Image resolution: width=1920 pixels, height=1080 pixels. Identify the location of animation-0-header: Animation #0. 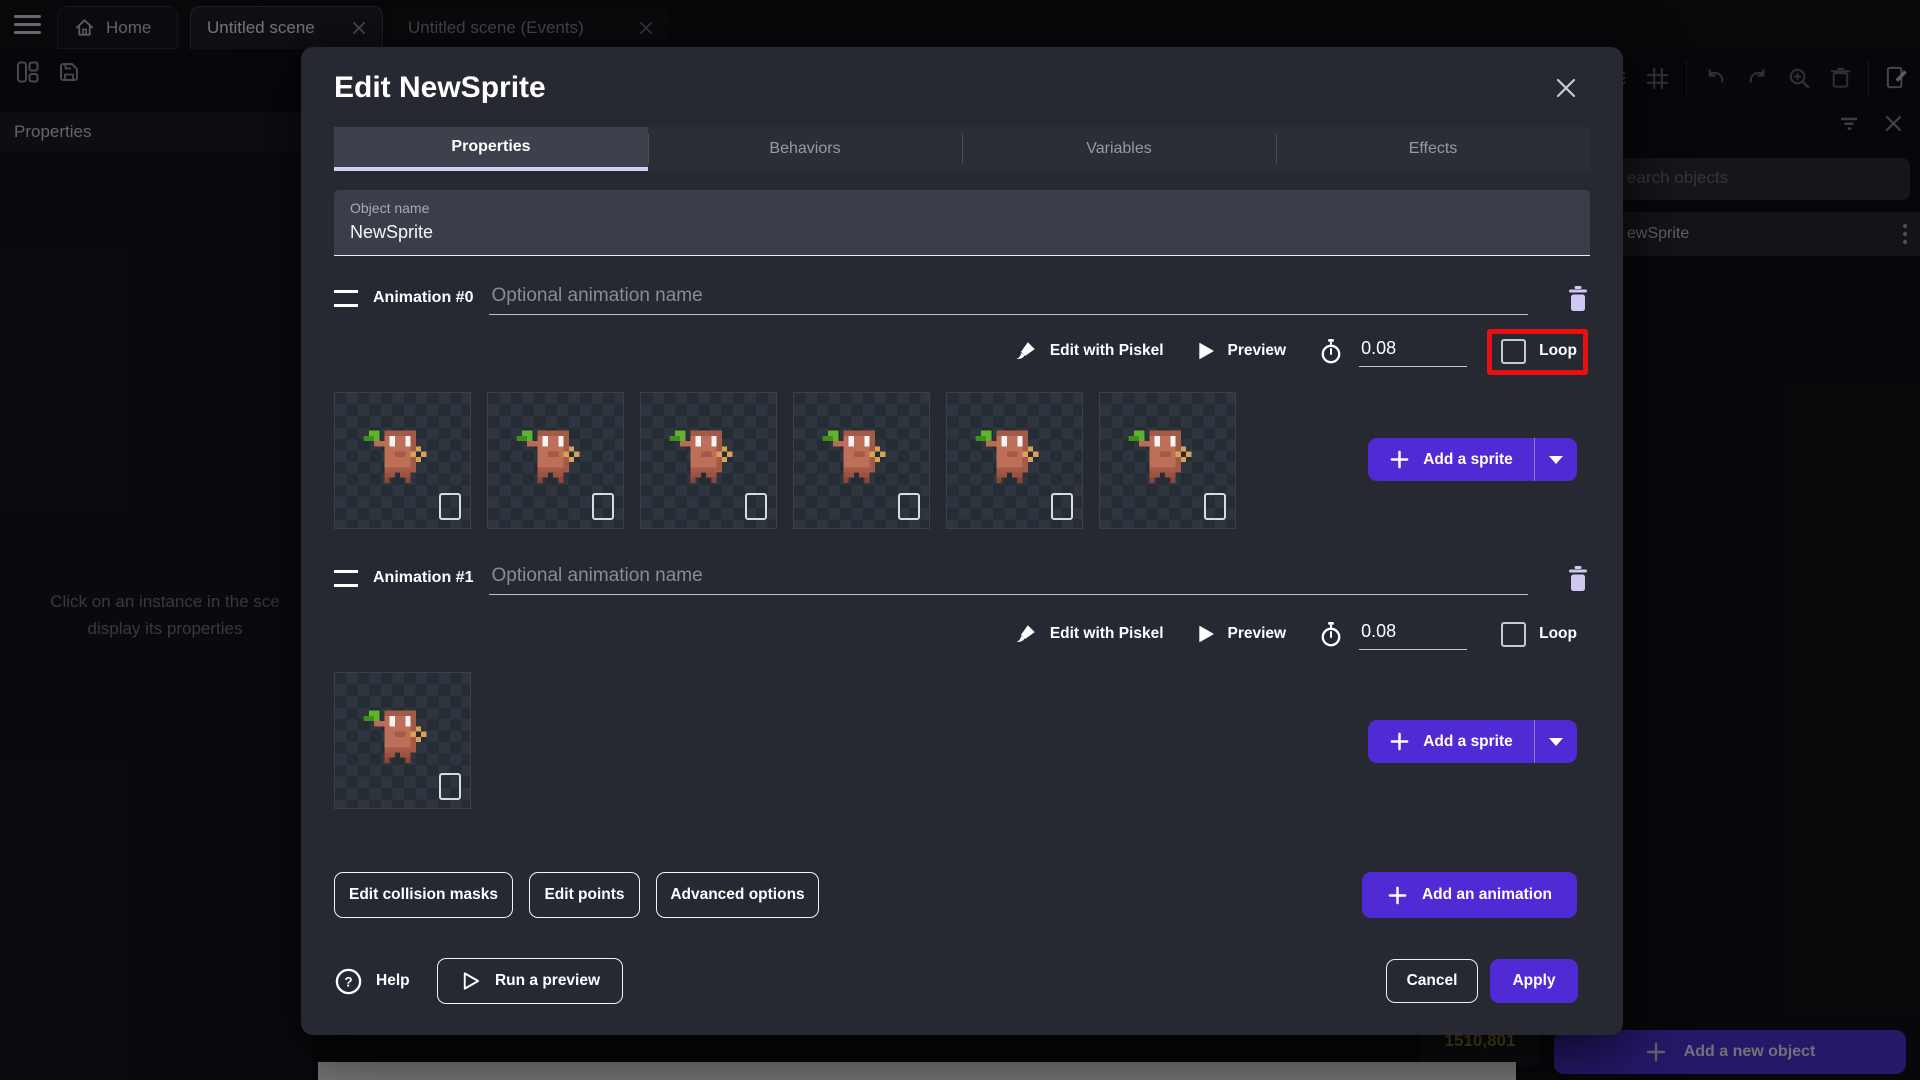
(962, 298).